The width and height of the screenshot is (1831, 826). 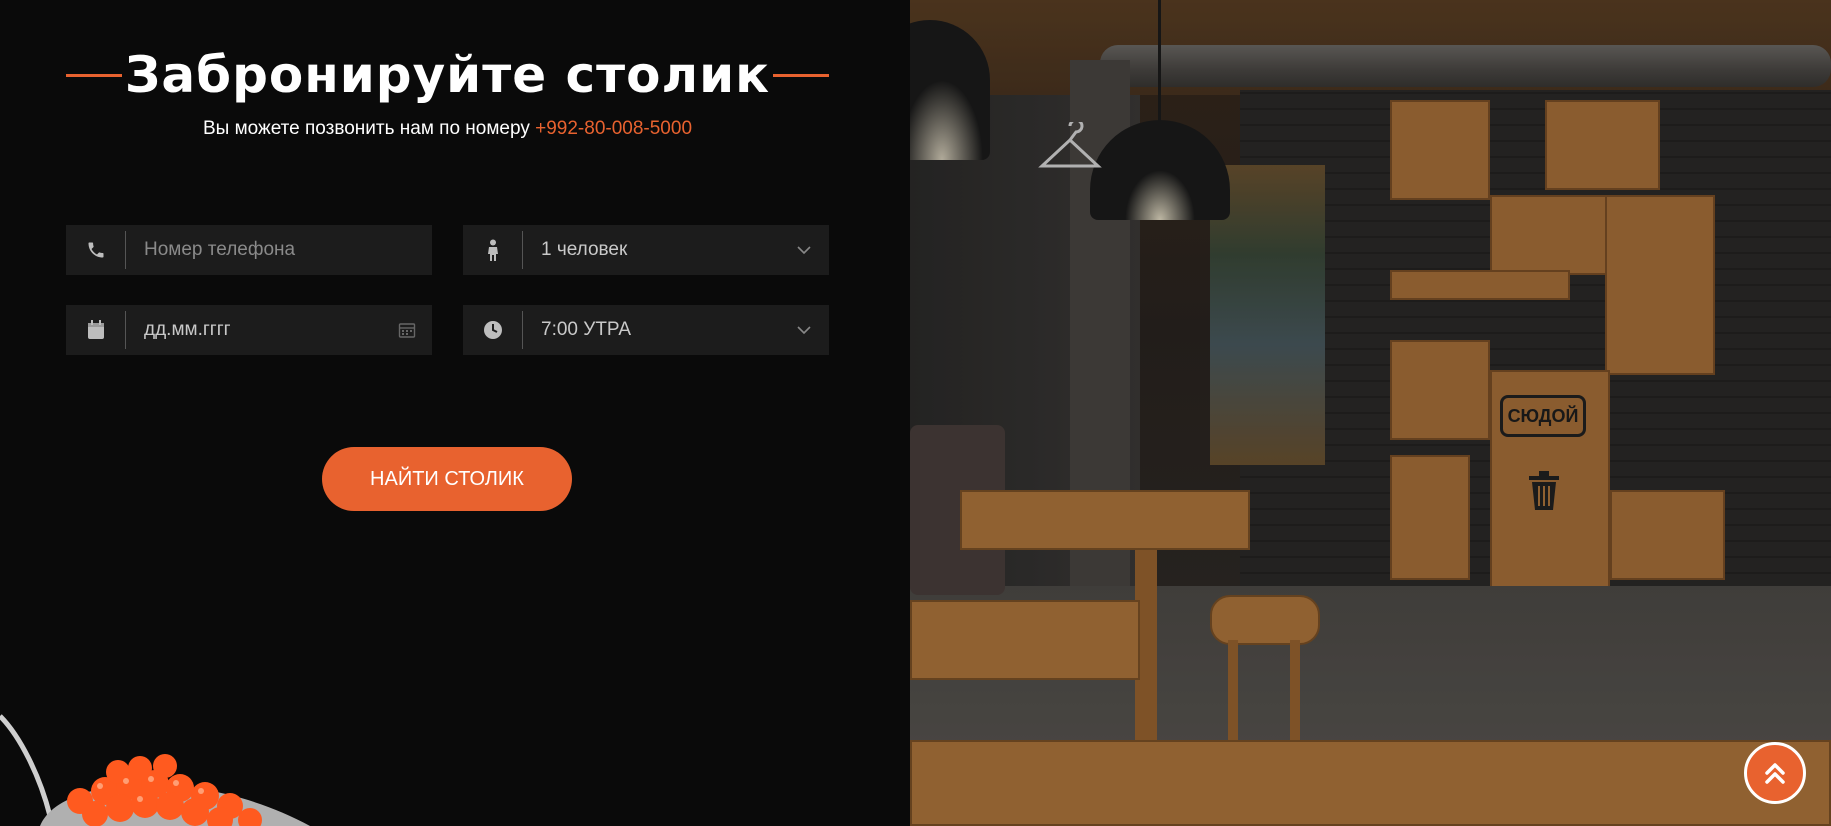 I want to click on phone-icon, so click(x=96, y=250).